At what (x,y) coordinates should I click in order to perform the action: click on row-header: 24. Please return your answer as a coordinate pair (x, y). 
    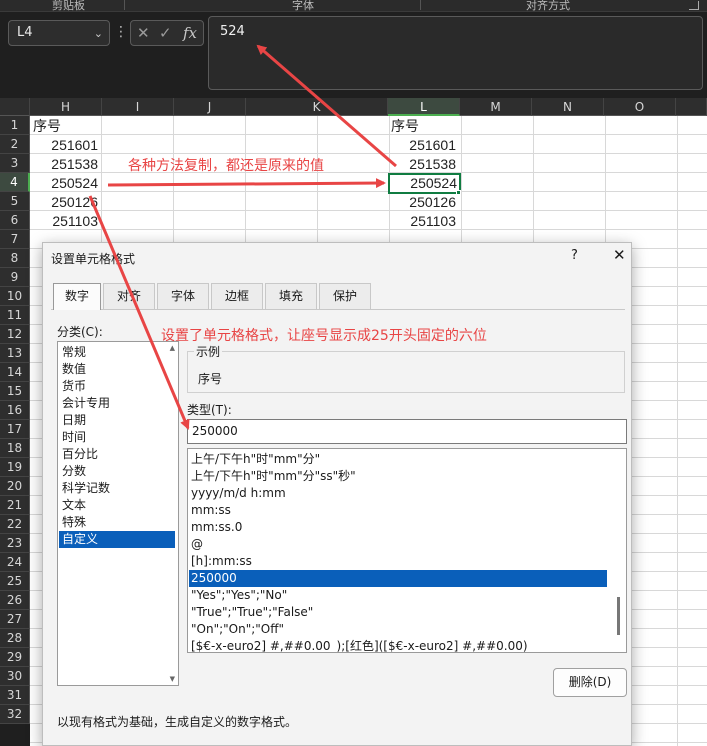
    Looking at the image, I should click on (15, 562).